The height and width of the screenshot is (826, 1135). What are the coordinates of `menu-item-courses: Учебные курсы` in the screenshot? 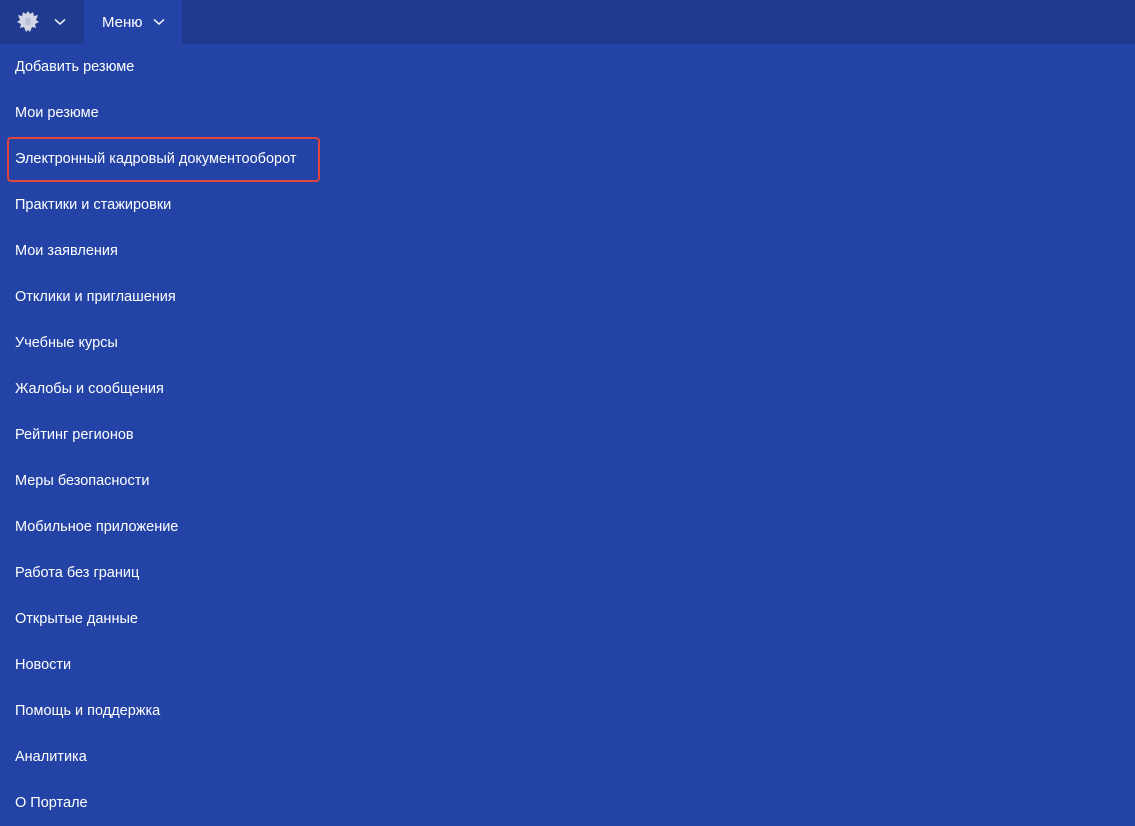 It's located at (567, 343).